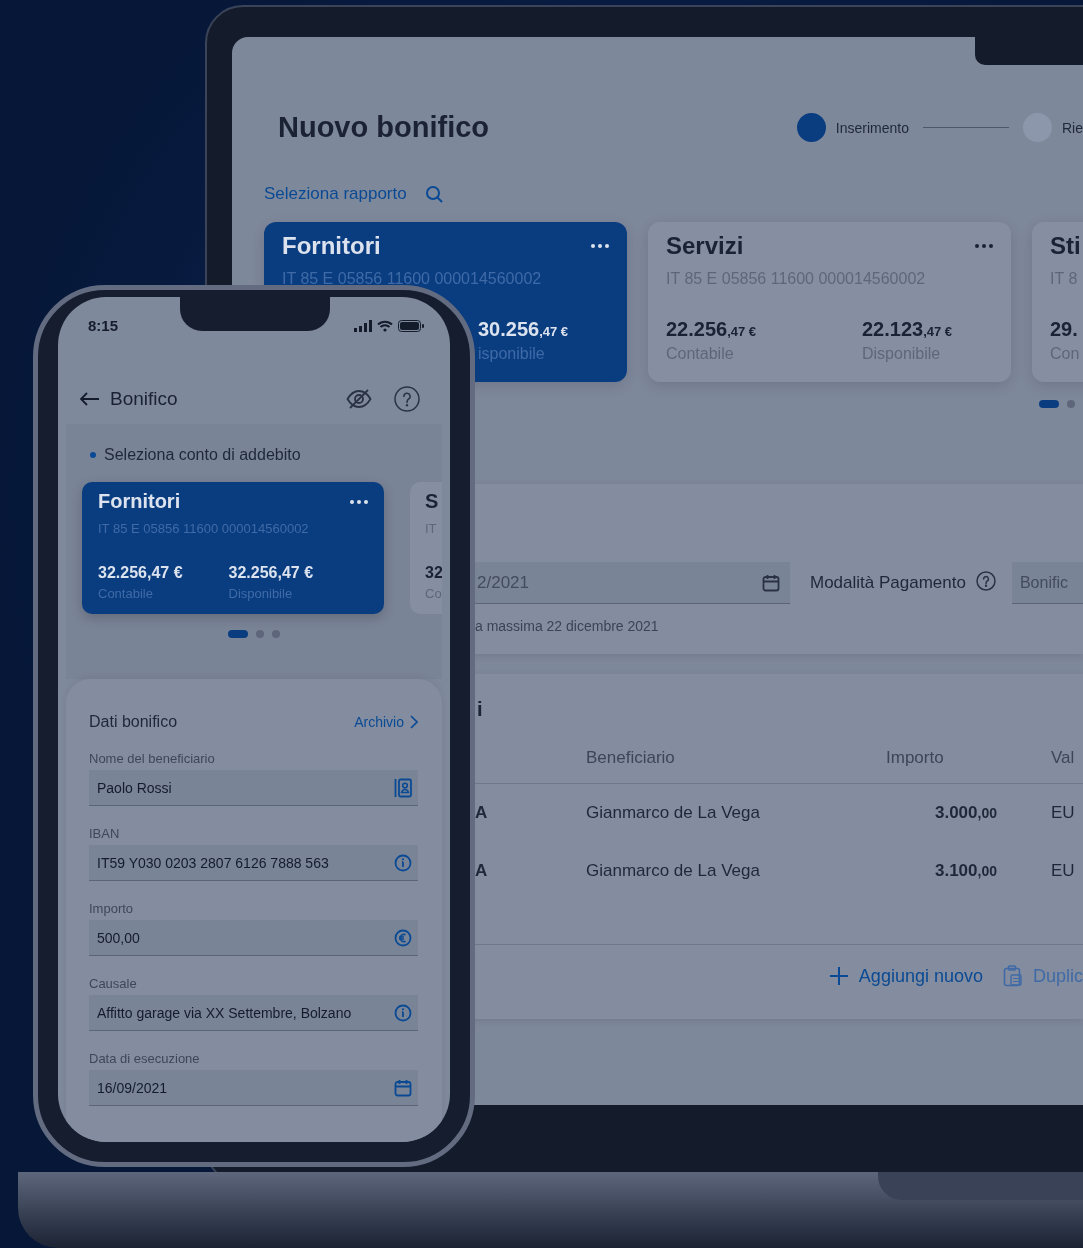 The width and height of the screenshot is (1083, 1248). Describe the element at coordinates (631, 758) in the screenshot. I see `column-header: Beneficiario` at that location.